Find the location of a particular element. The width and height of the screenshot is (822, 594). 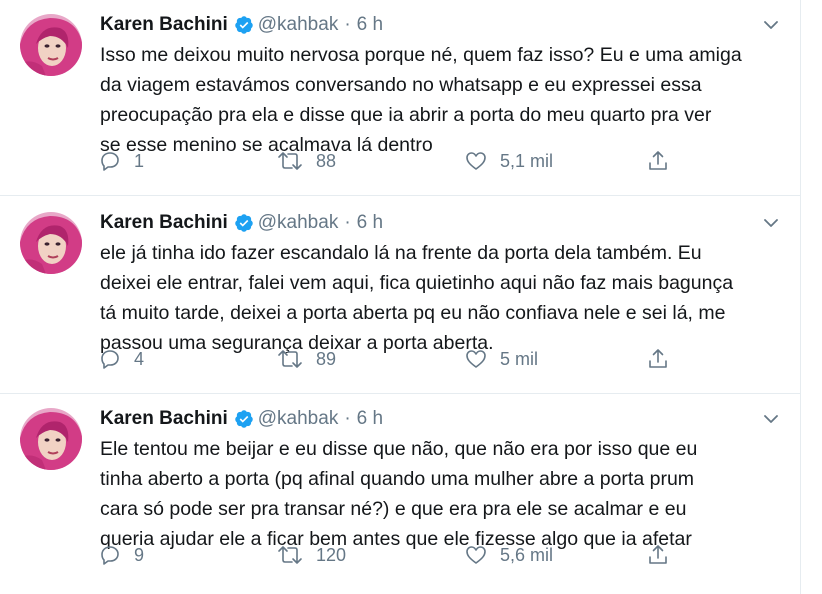

tweet-actions: 9 120 5,6 mil is located at coordinates (398, 555).